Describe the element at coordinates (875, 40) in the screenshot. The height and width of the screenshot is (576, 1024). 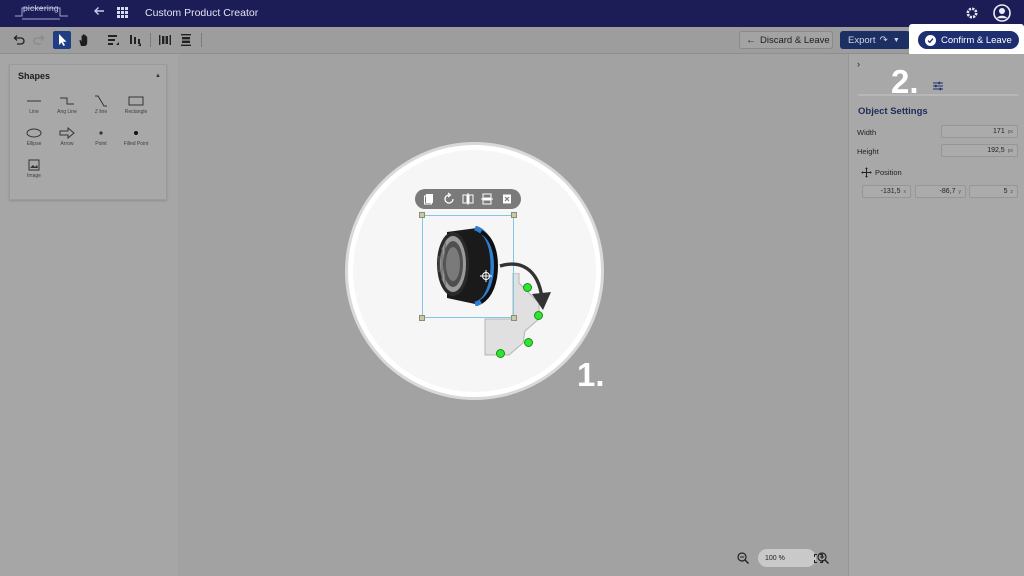
I see `export-button: Export ↷ ▼` at that location.